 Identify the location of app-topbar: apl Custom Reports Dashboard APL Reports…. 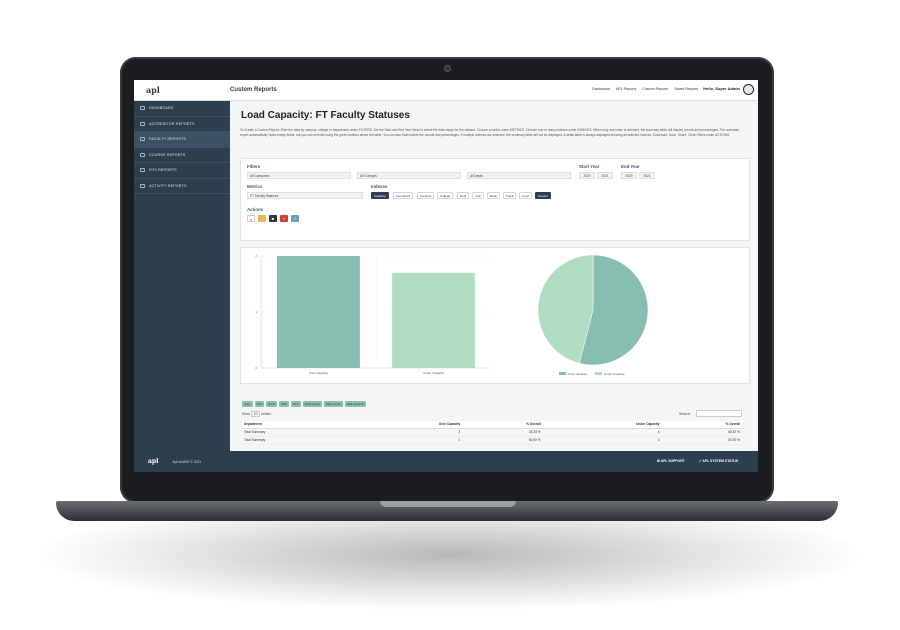
(446, 90).